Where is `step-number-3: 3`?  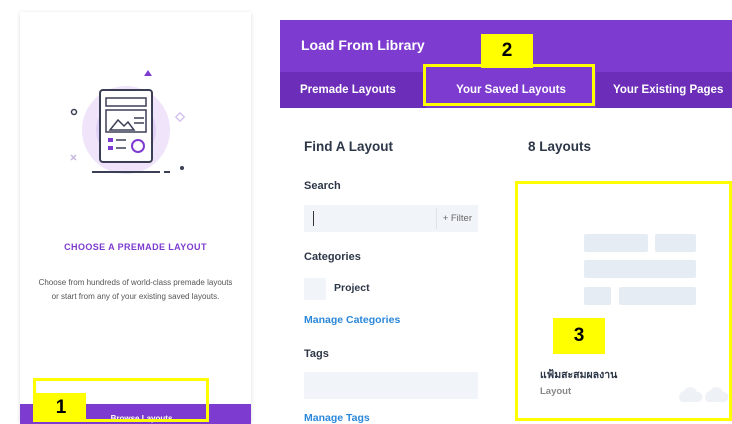
step-number-3: 3 is located at coordinates (579, 336).